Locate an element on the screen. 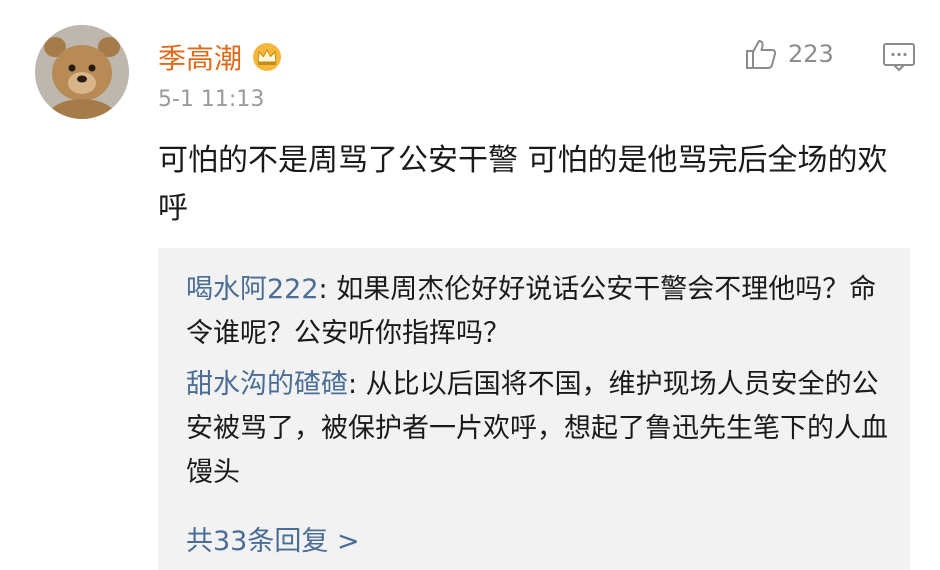 The height and width of the screenshot is (570, 940). avatar is located at coordinates (82, 72).